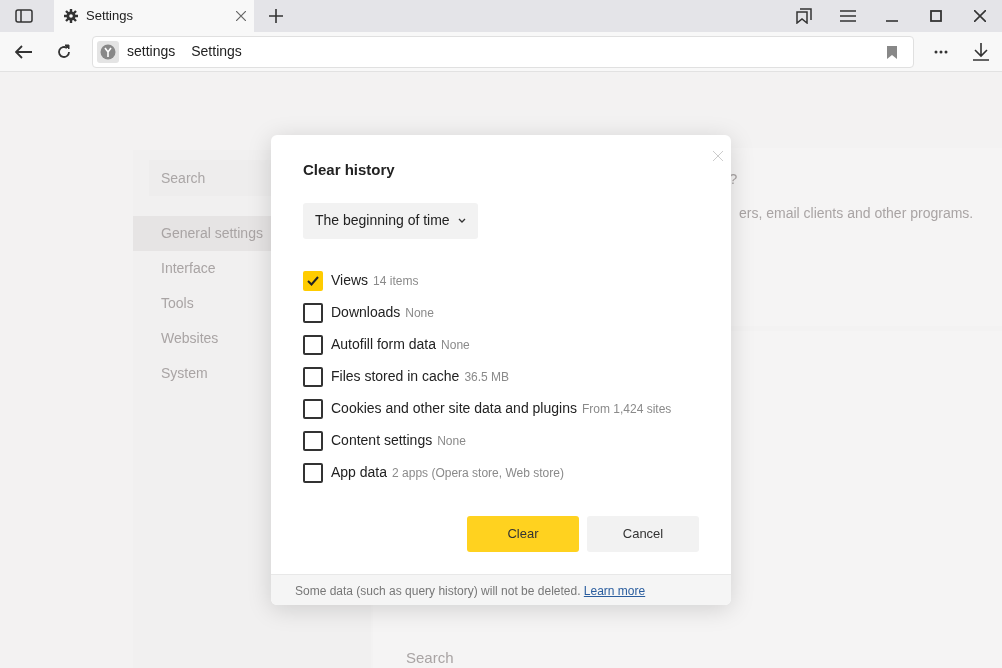 This screenshot has width=1002, height=668. Describe the element at coordinates (430, 657) in the screenshot. I see `section-heading: Search` at that location.